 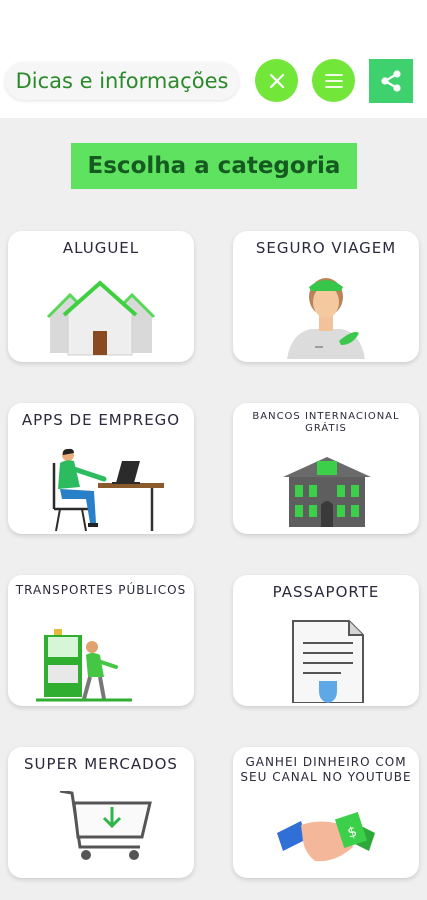 What do you see at coordinates (326, 248) in the screenshot?
I see `category-label: SEGURO VIAGEM` at bounding box center [326, 248].